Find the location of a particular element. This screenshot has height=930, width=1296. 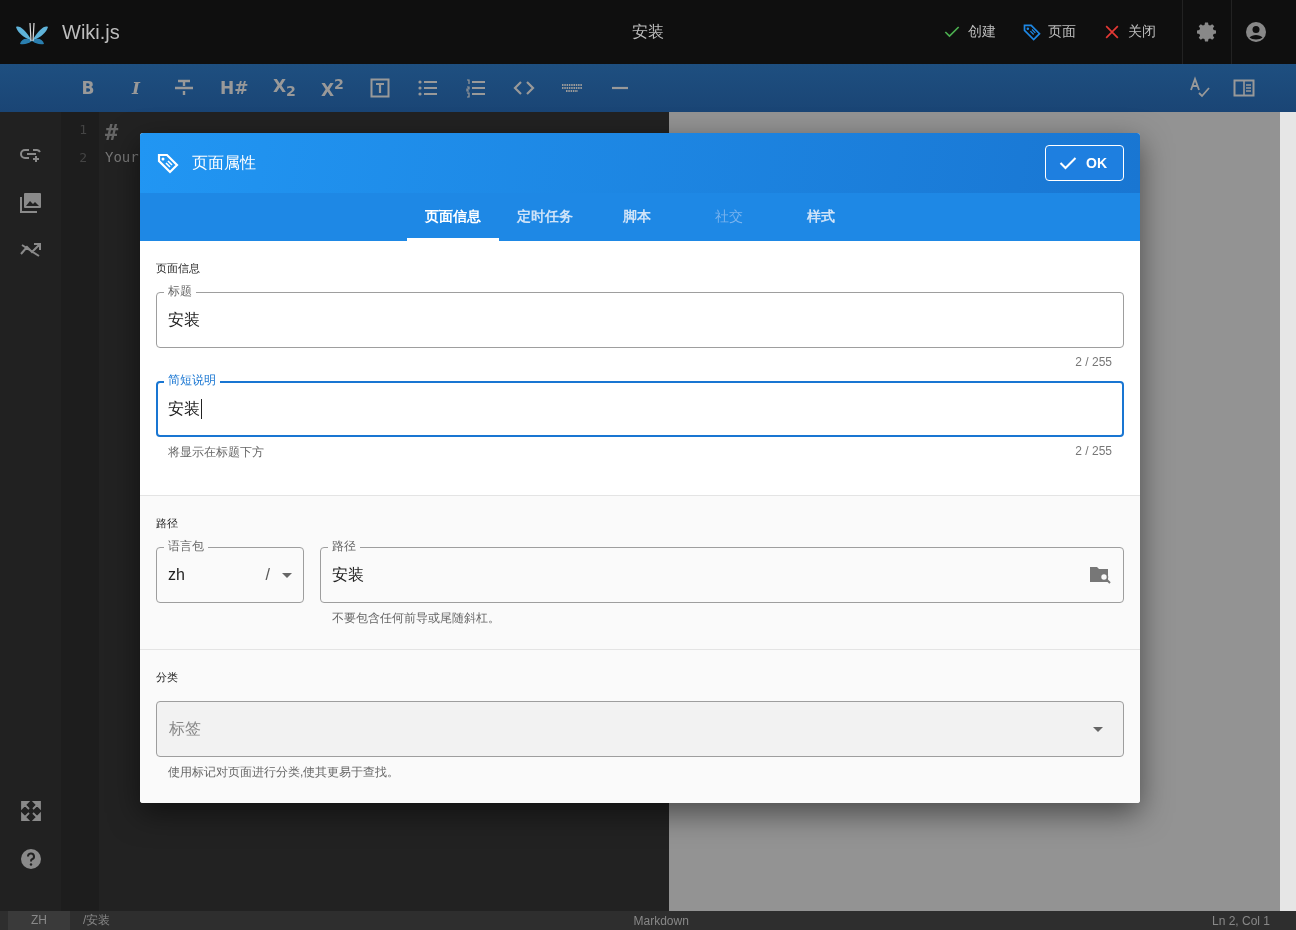

field-value: zh is located at coordinates (176, 575).